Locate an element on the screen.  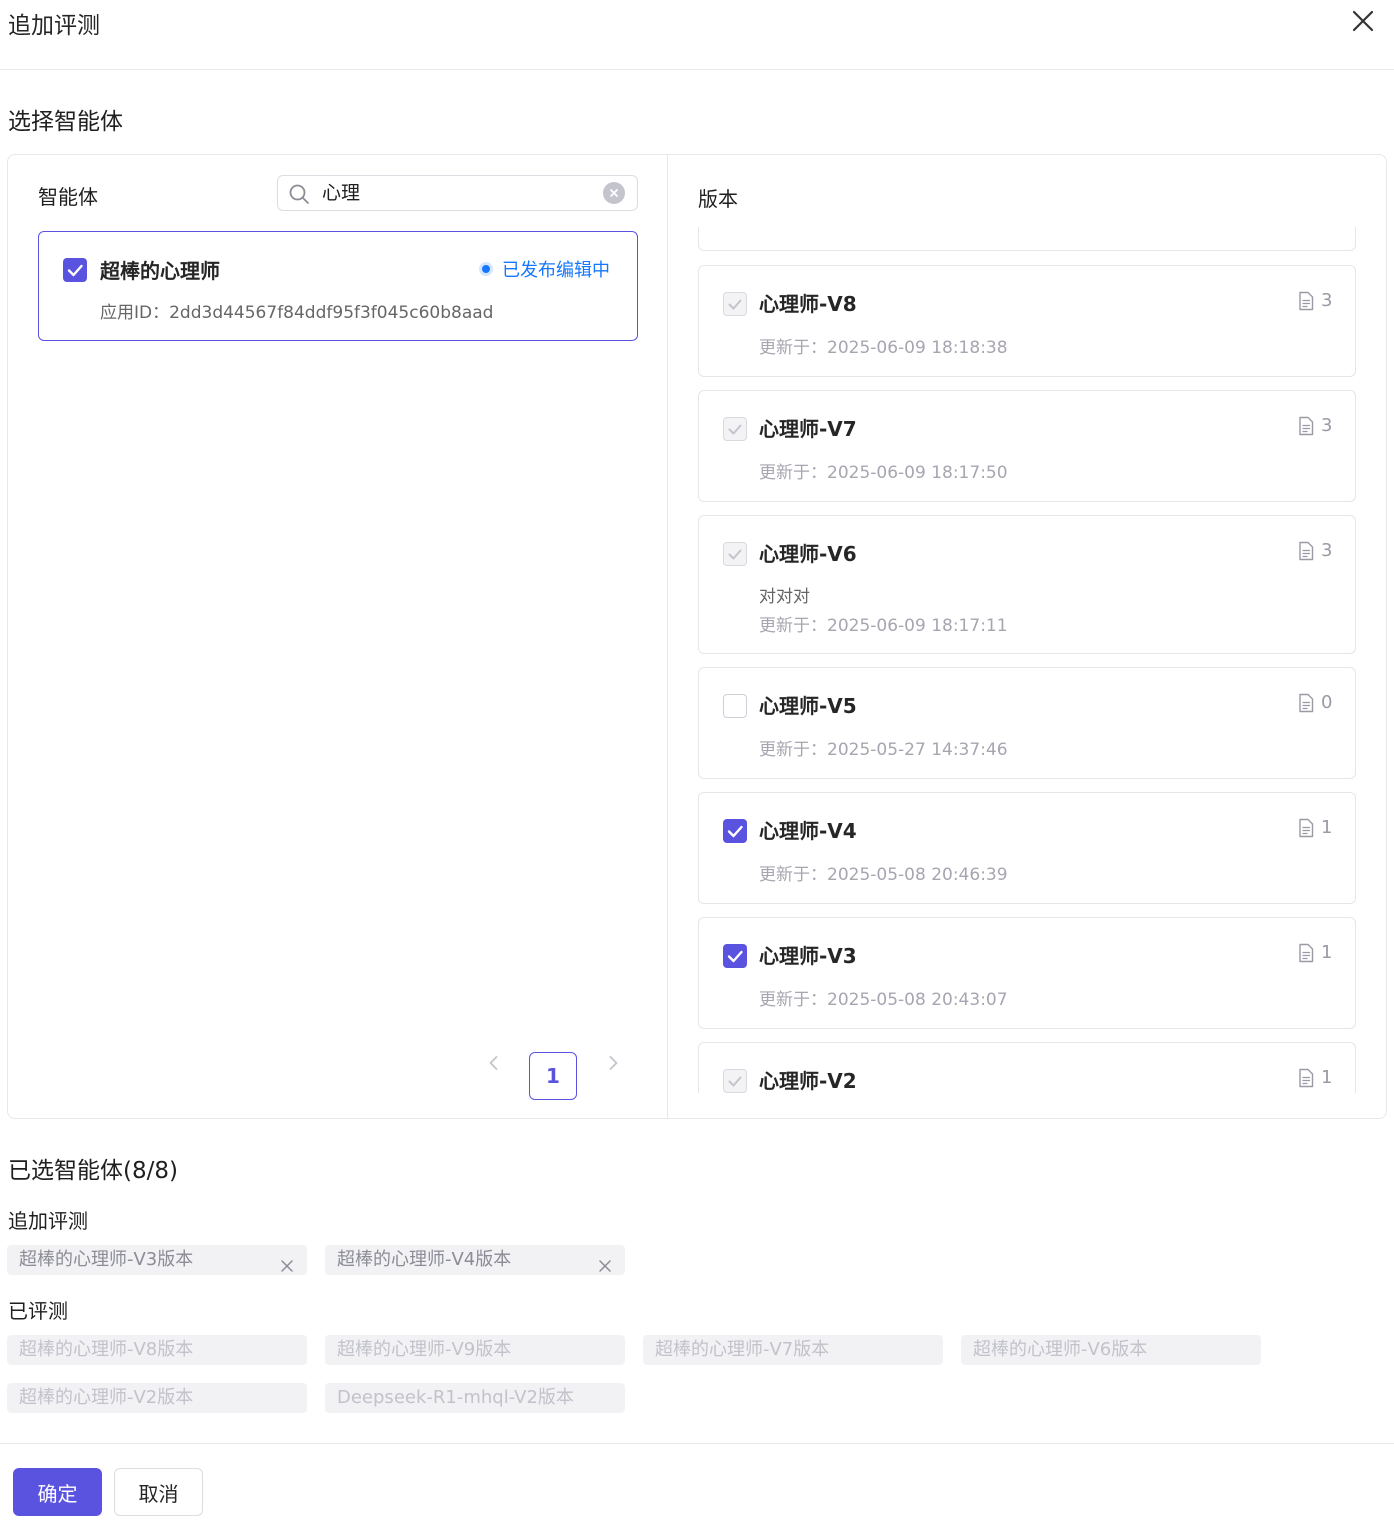
agent-app-id: 应用ID：2dd3d44567f84ddf95f3f045c60b8aad is located at coordinates (297, 313).